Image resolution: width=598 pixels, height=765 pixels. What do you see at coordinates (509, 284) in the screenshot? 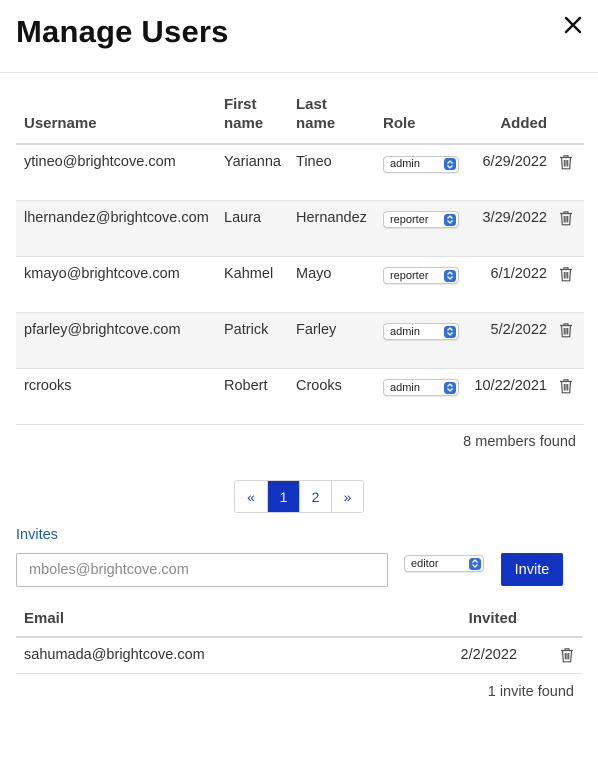
I see `added-cell: 6/1/2022` at bounding box center [509, 284].